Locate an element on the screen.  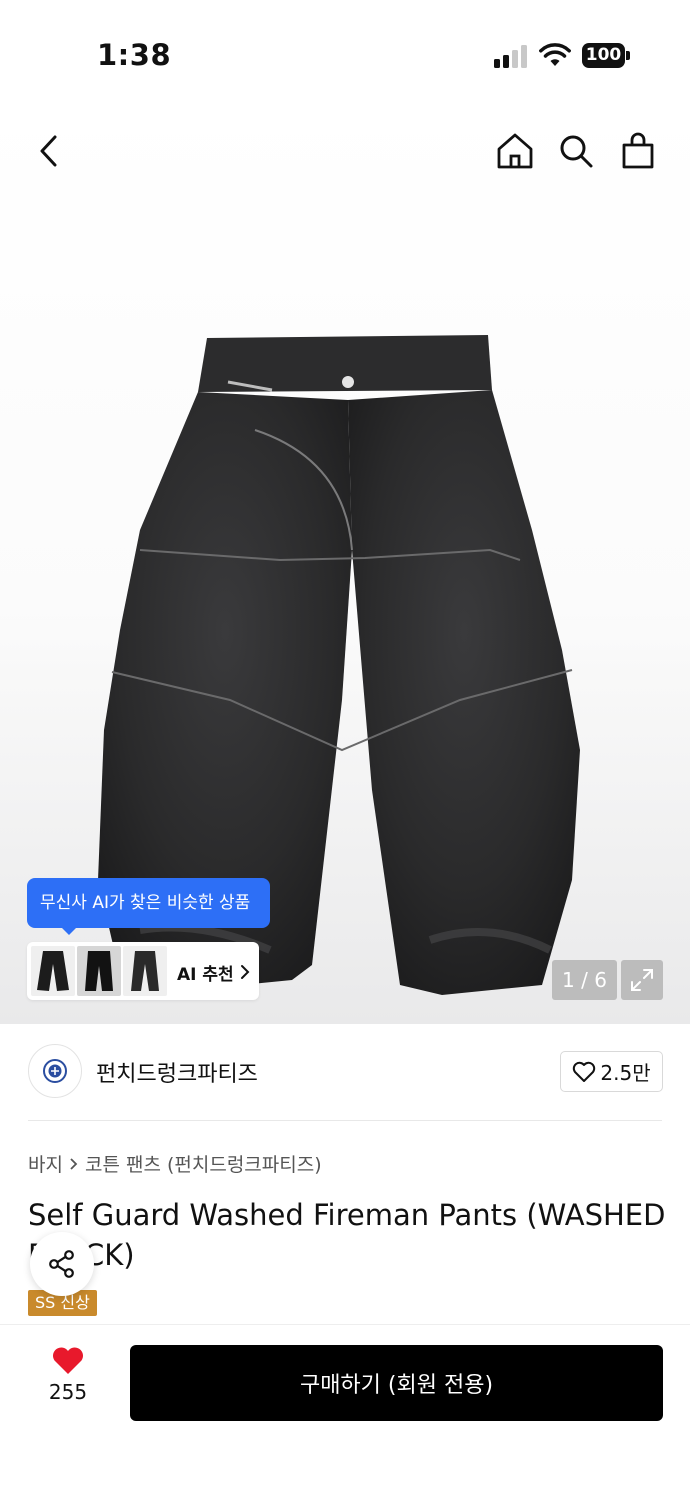
top-nav is located at coordinates (345, 150).